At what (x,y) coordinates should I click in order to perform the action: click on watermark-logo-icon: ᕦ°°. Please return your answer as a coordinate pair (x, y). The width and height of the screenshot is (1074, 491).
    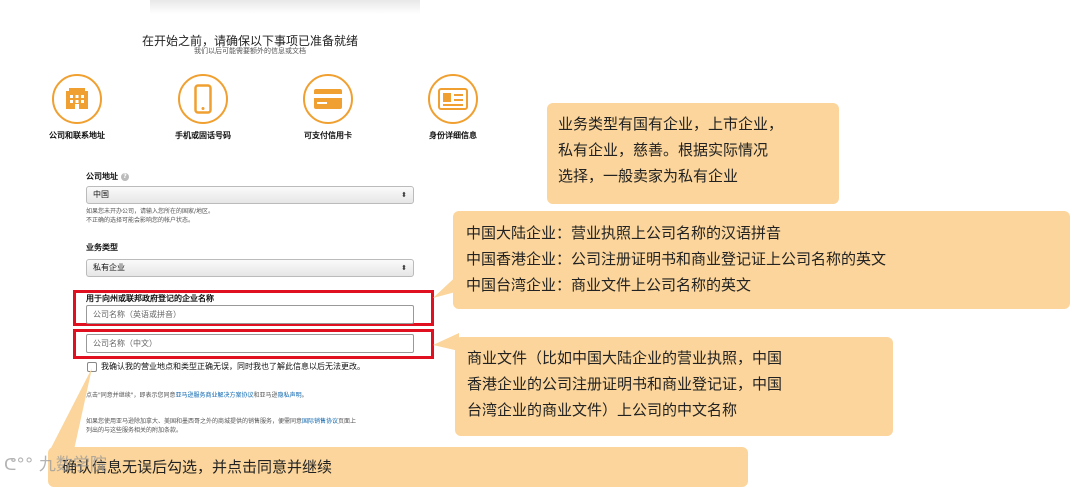
    Looking at the image, I should click on (19, 465).